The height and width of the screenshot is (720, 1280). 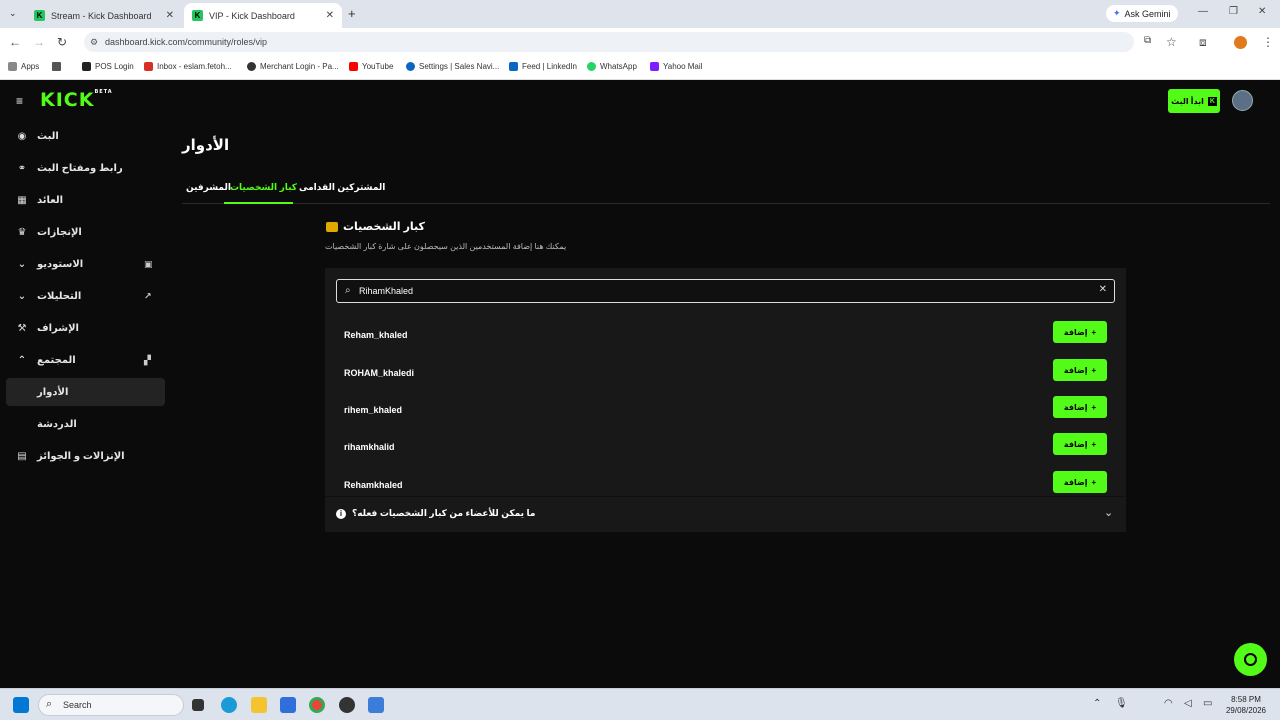 What do you see at coordinates (1121, 703) in the screenshot?
I see `microphone-icon: 🎙` at bounding box center [1121, 703].